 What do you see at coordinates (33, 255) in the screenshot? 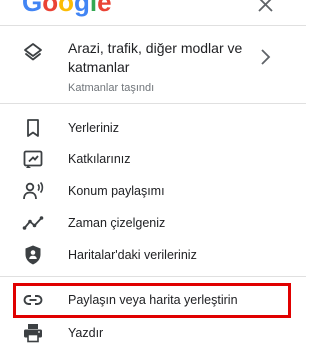
I see `shield-person-icon` at bounding box center [33, 255].